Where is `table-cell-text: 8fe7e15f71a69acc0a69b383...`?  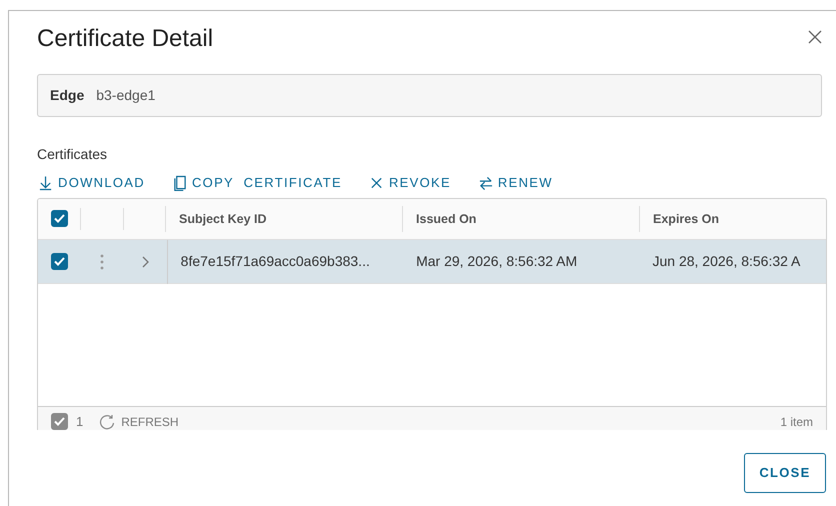
table-cell-text: 8fe7e15f71a69acc0a69b383... is located at coordinates (275, 261).